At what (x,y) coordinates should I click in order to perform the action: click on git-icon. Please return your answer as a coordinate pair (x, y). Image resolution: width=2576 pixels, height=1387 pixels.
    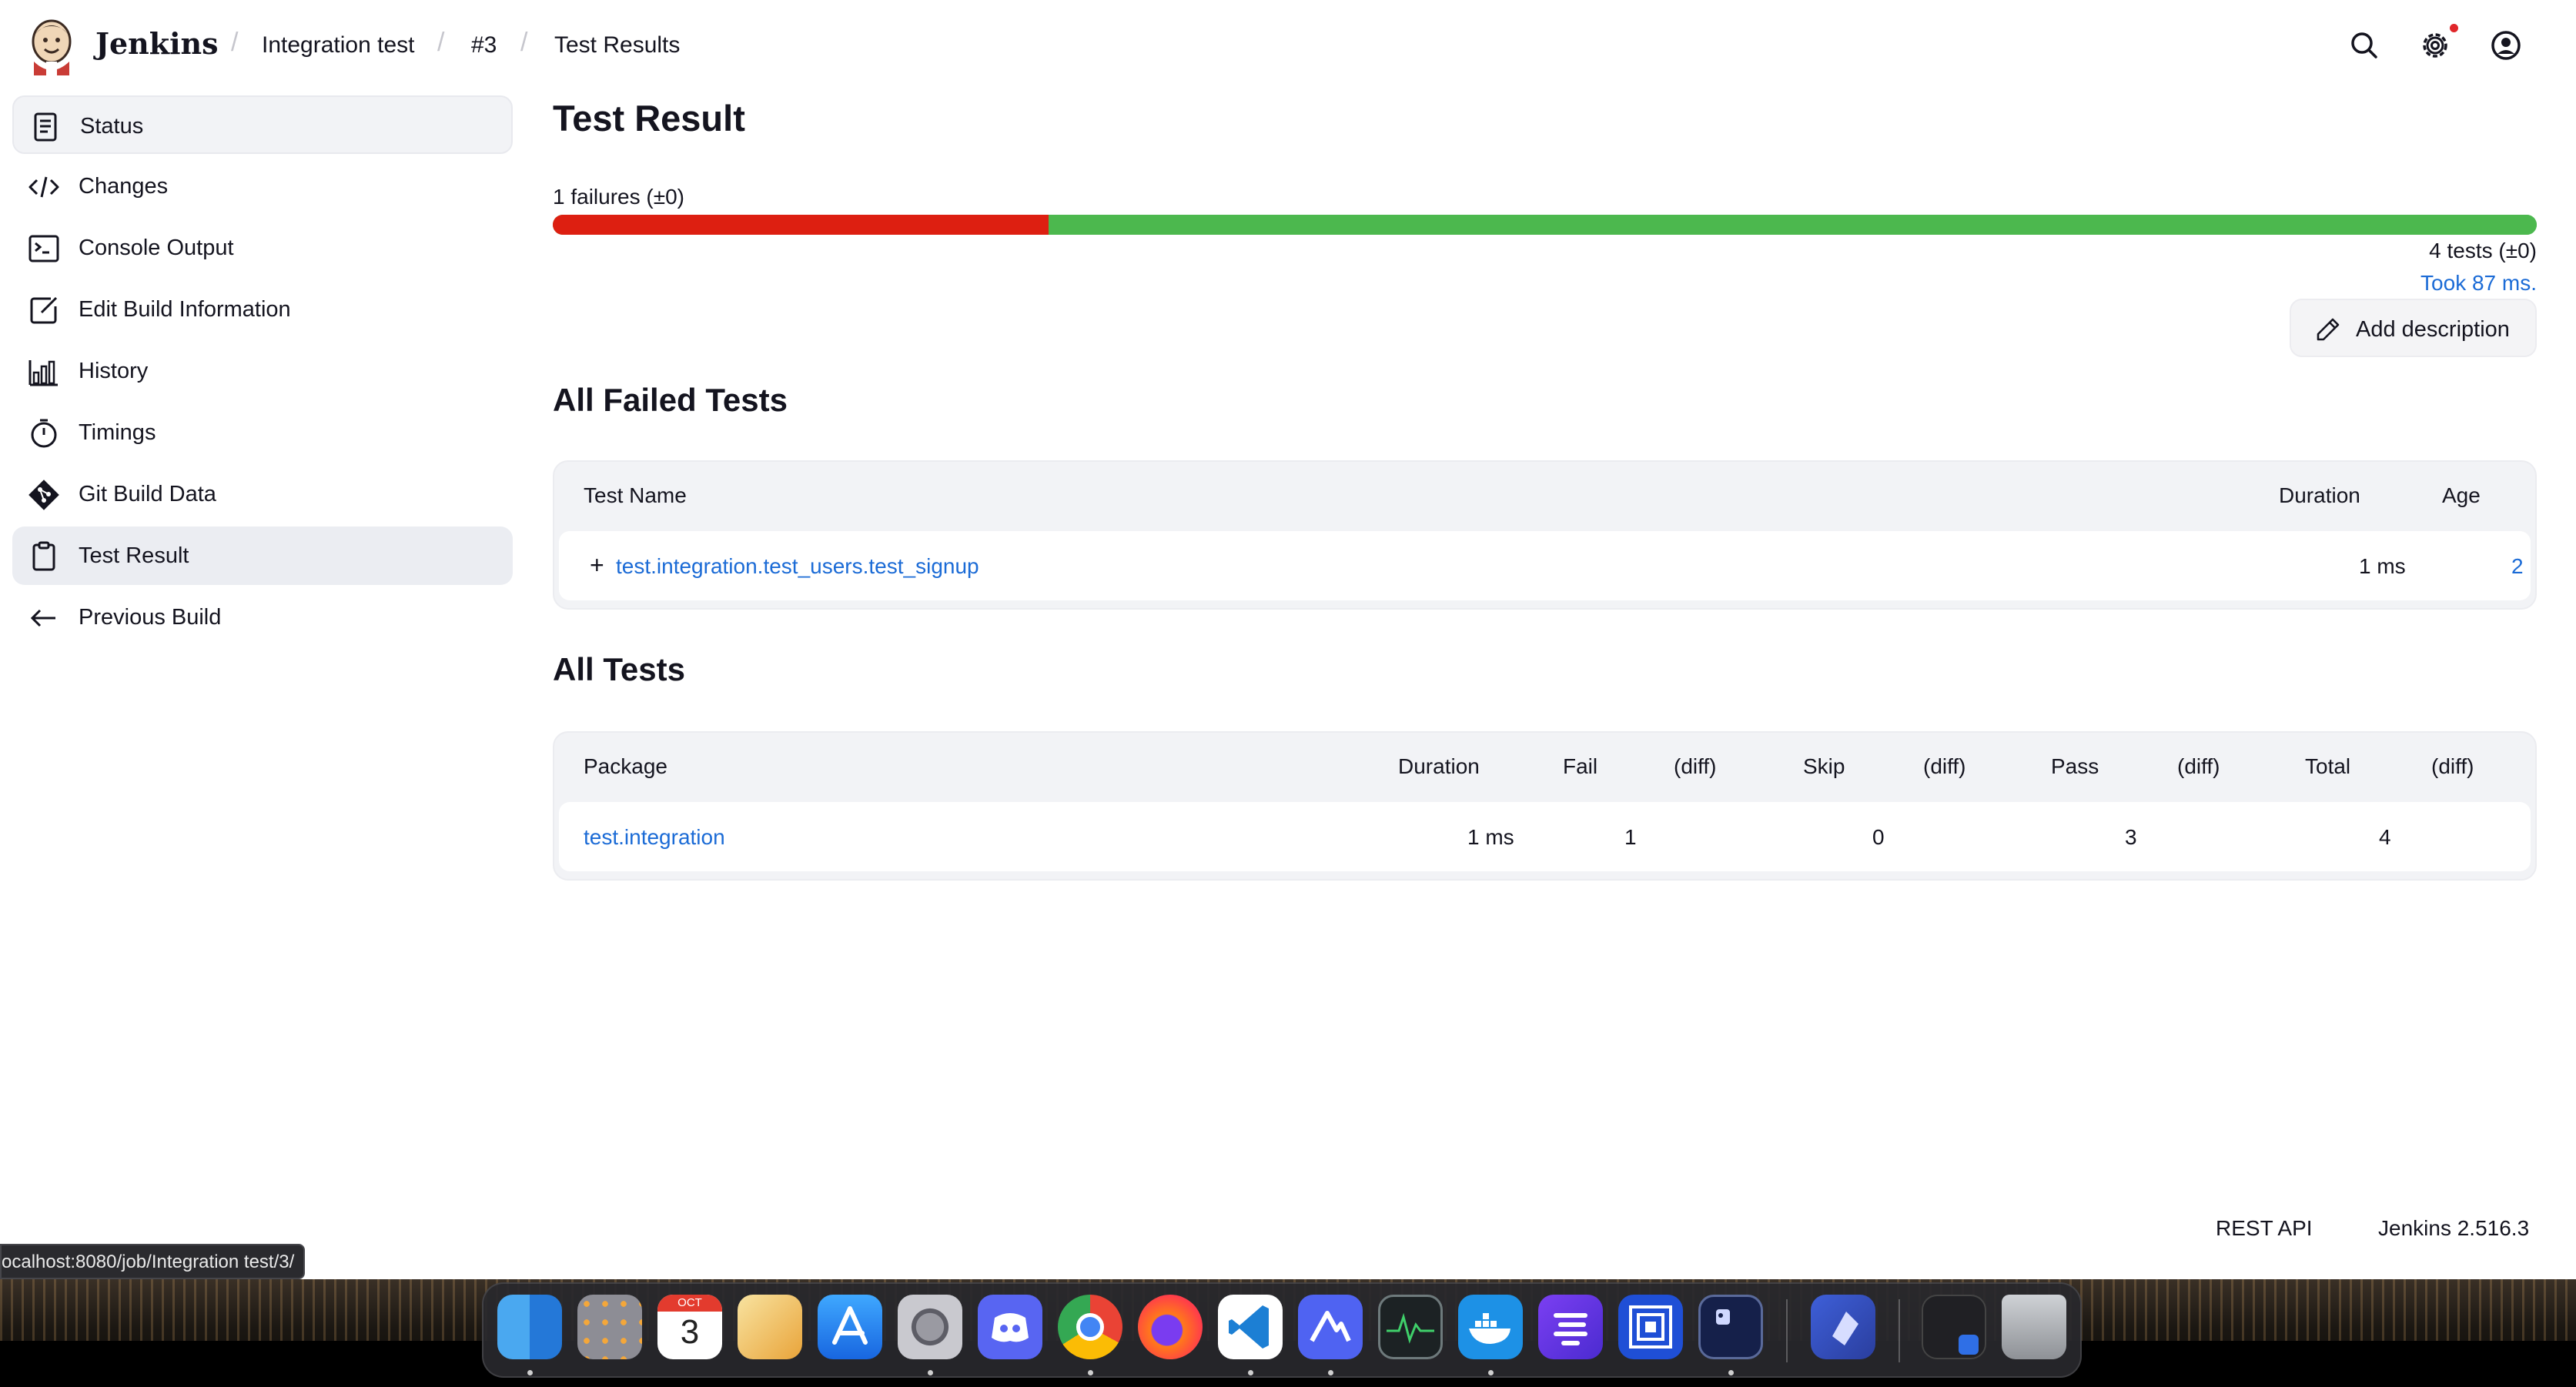
    Looking at the image, I should click on (43, 495).